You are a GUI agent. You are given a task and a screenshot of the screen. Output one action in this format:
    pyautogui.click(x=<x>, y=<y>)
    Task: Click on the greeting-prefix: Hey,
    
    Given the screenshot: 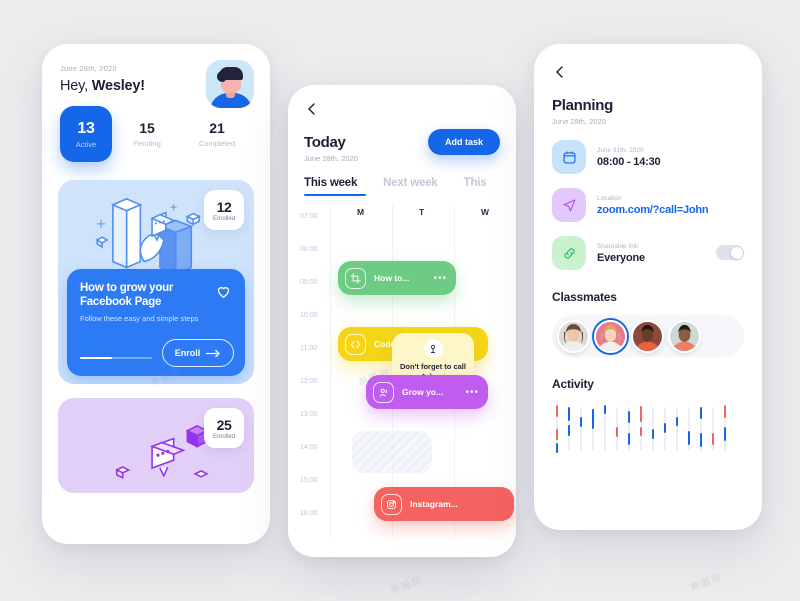 What is the action you would take?
    pyautogui.click(x=76, y=86)
    